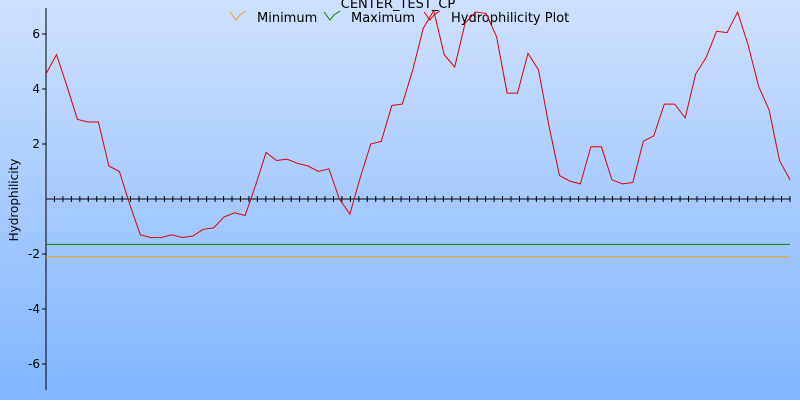  What do you see at coordinates (36, 144) in the screenshot?
I see `y-tick-label: 2` at bounding box center [36, 144].